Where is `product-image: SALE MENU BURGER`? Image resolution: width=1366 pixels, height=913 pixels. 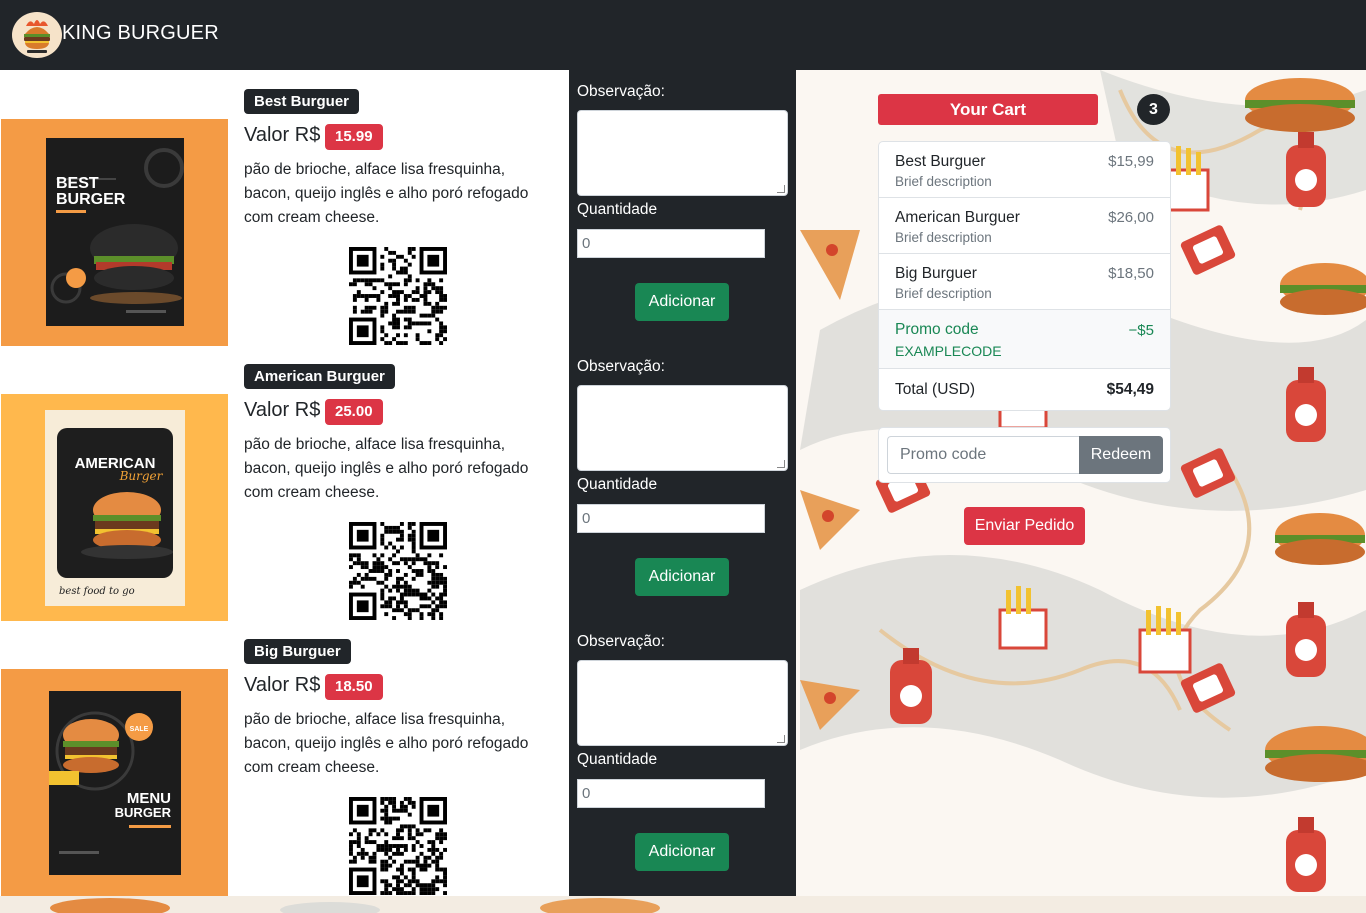
product-image: SALE MENU BURGER is located at coordinates (114, 782).